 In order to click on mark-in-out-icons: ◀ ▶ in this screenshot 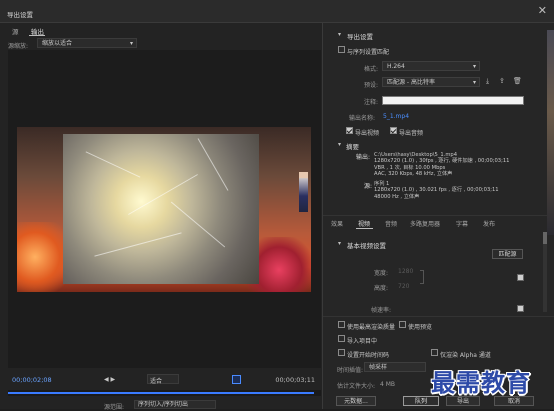, I will do `click(109, 379)`.